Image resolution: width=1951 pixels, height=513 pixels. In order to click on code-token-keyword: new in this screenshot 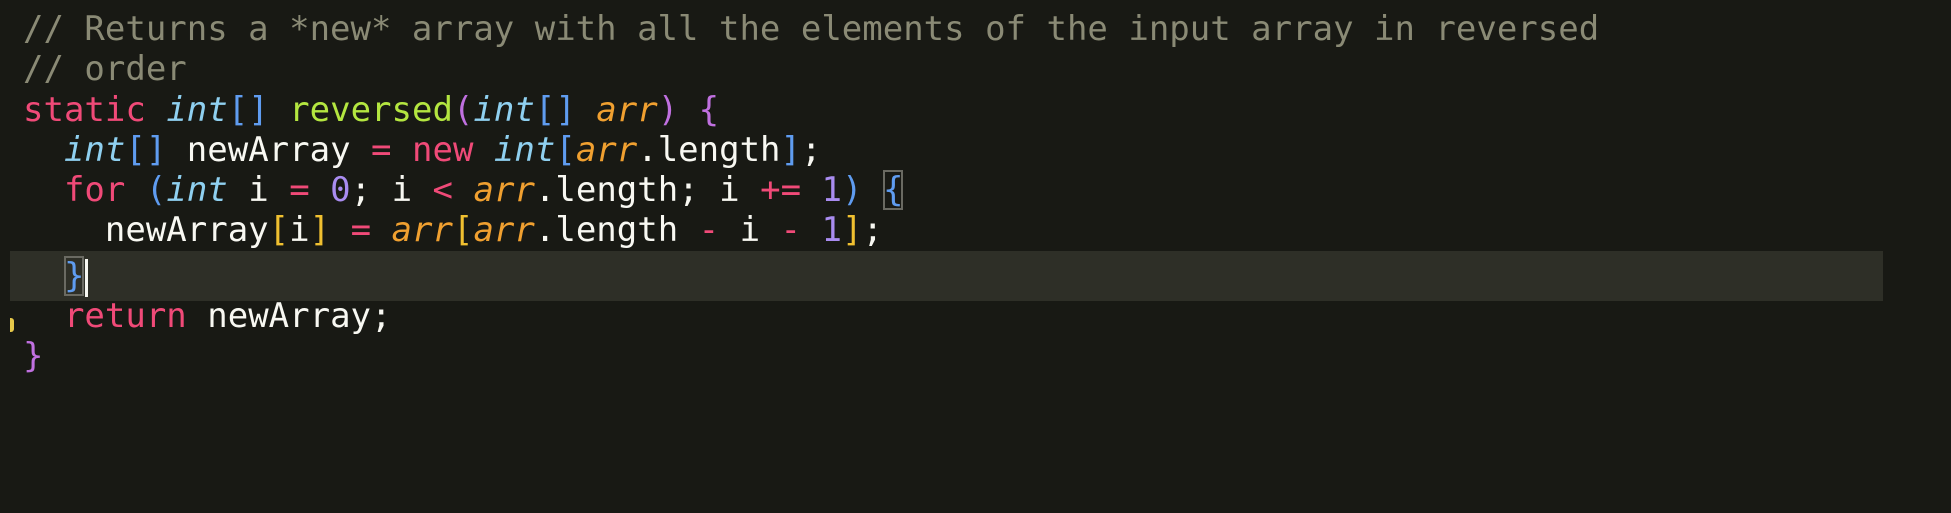, I will do `click(443, 150)`.